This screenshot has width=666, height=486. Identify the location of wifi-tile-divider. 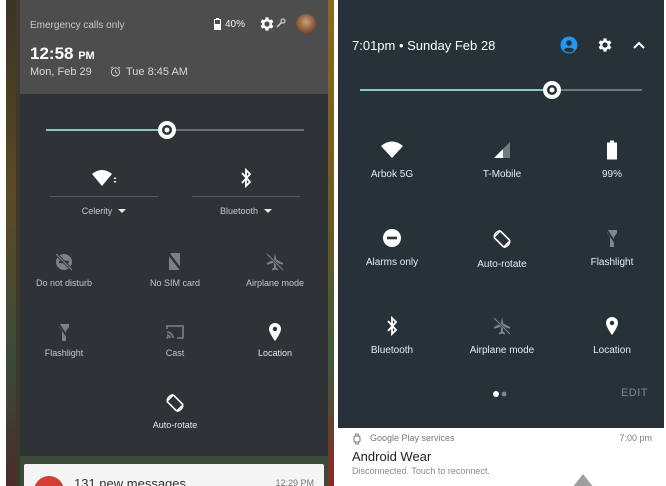
(104, 196).